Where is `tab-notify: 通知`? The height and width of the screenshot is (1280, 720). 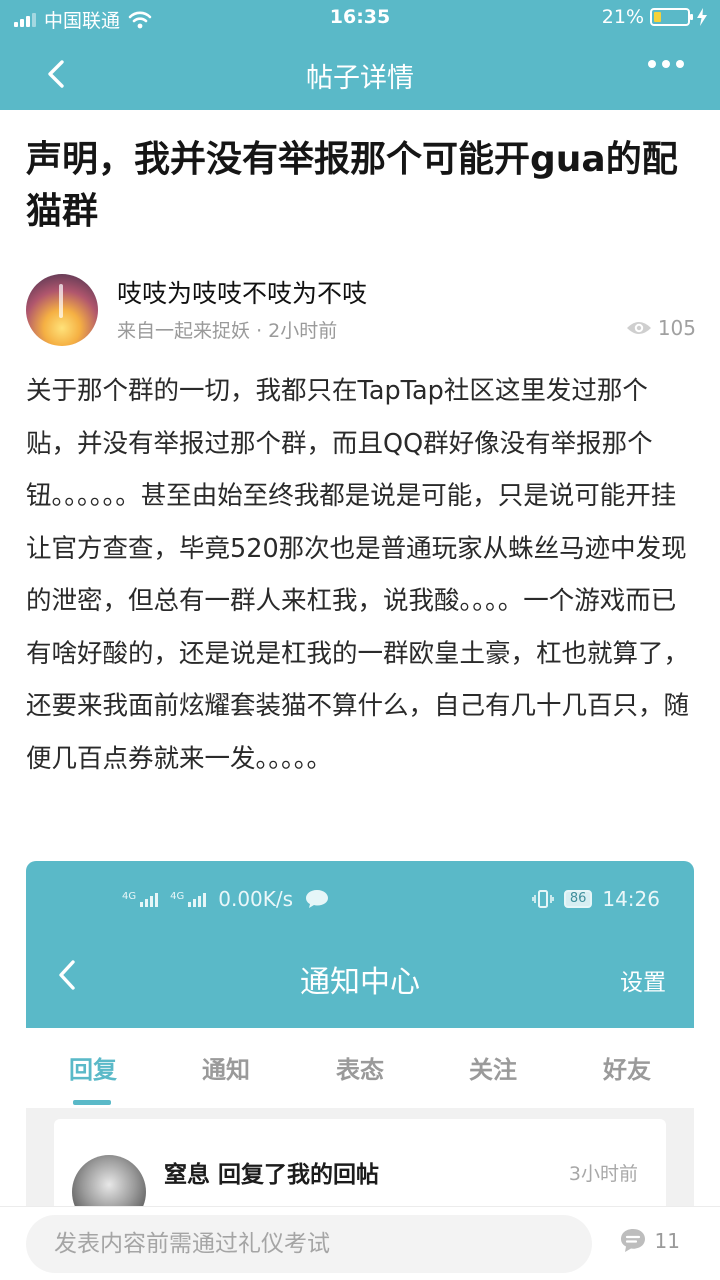
tab-notify: 通知 is located at coordinates (226, 1070).